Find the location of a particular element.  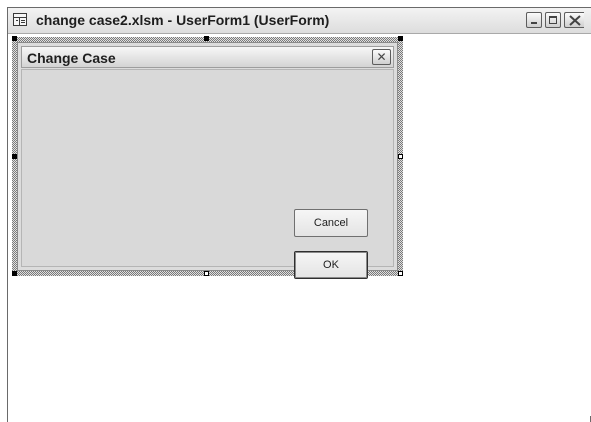

userform-close-icon: ✕ is located at coordinates (381, 57).